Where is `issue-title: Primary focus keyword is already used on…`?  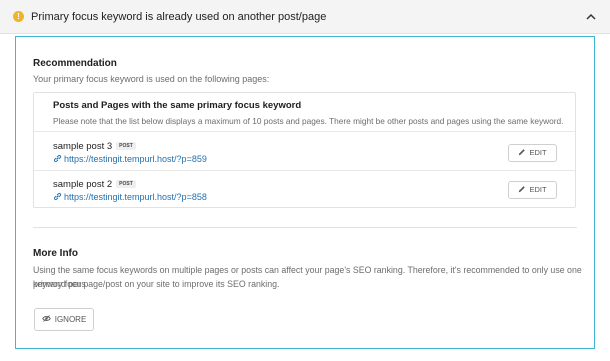 issue-title: Primary focus keyword is already used on… is located at coordinates (179, 17).